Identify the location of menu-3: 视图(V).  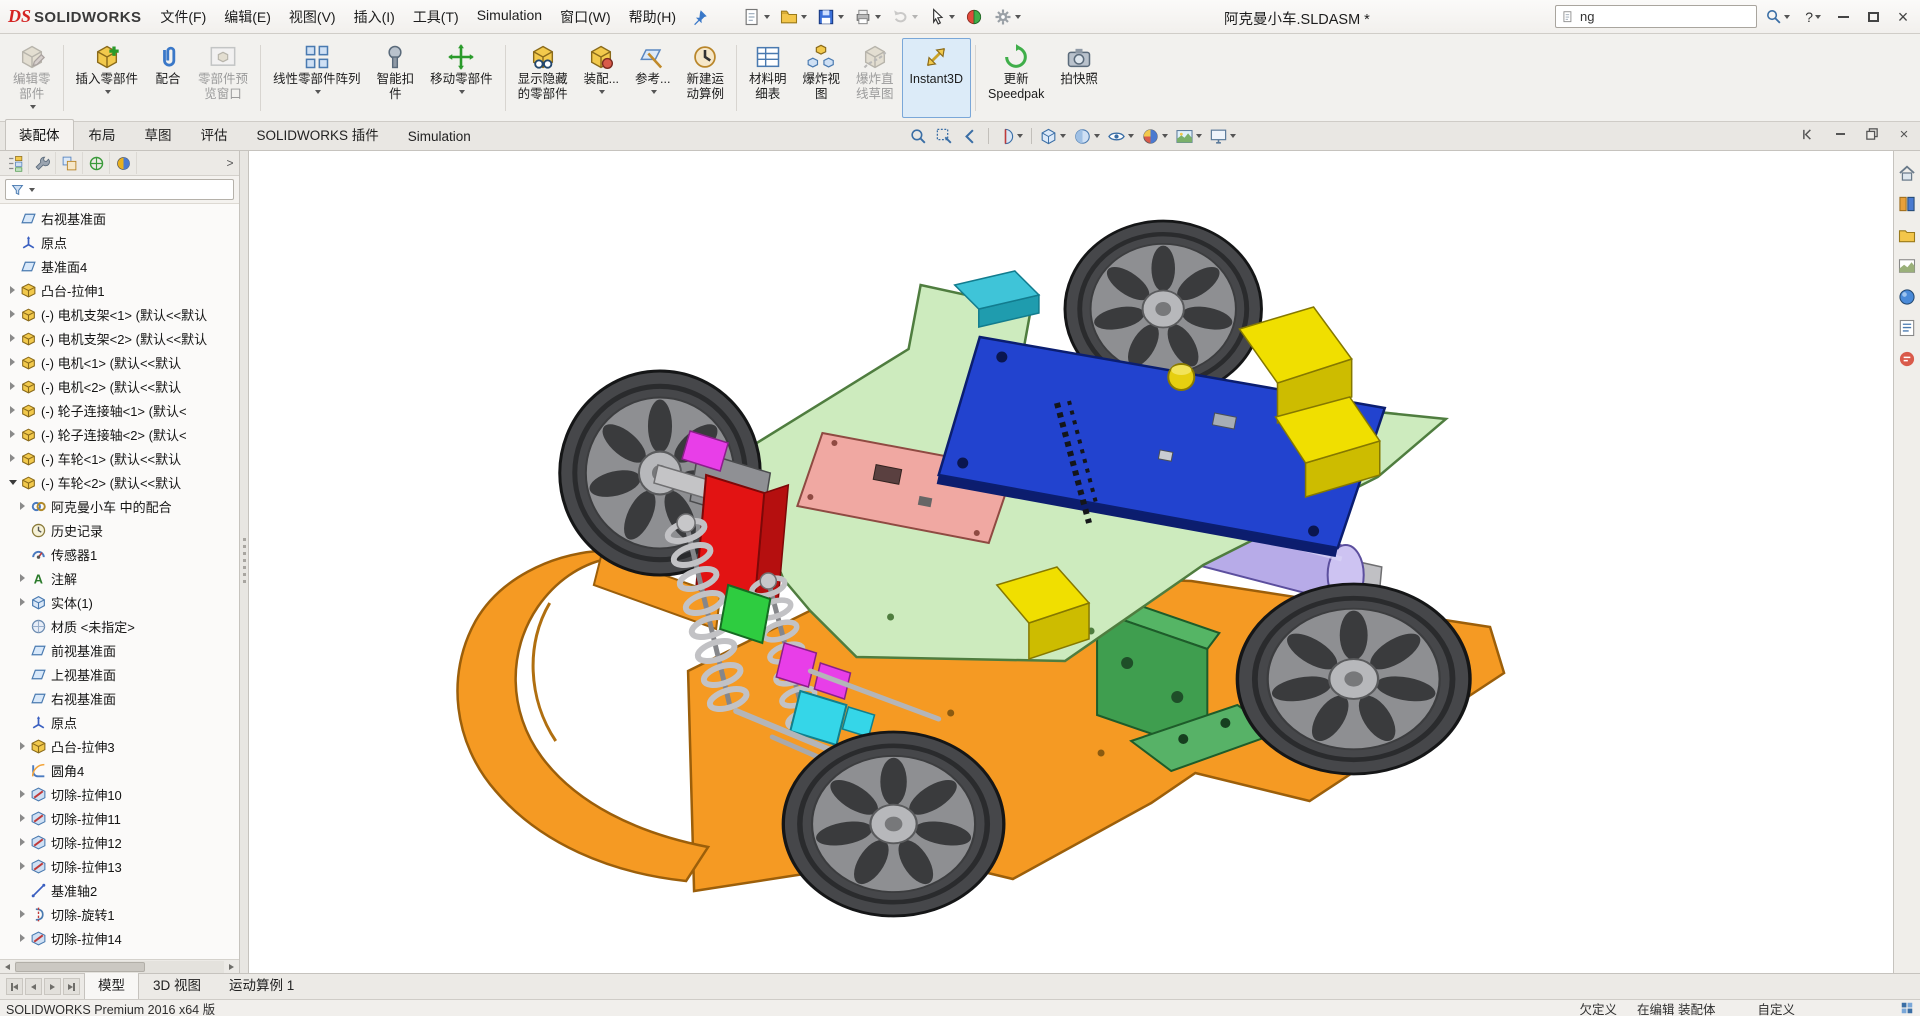
(312, 17).